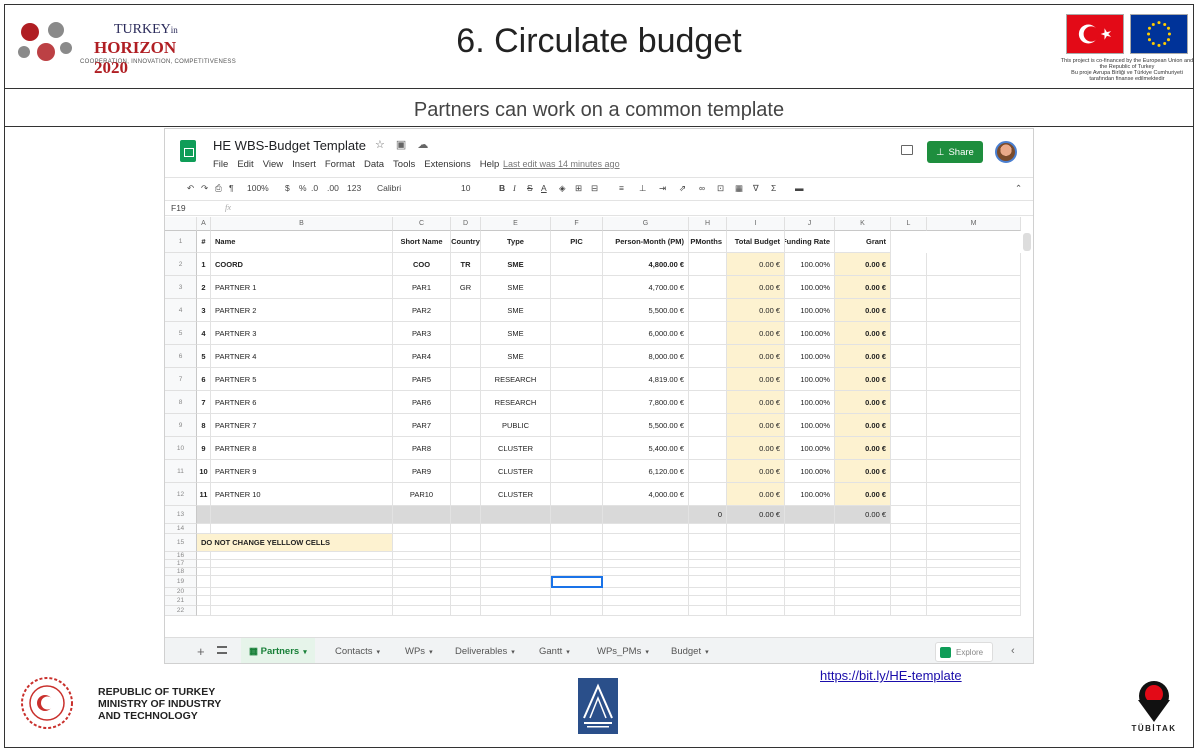 This screenshot has width=1198, height=752. Describe the element at coordinates (577, 242) in the screenshot. I see `table-header-cell: PIC` at that location.